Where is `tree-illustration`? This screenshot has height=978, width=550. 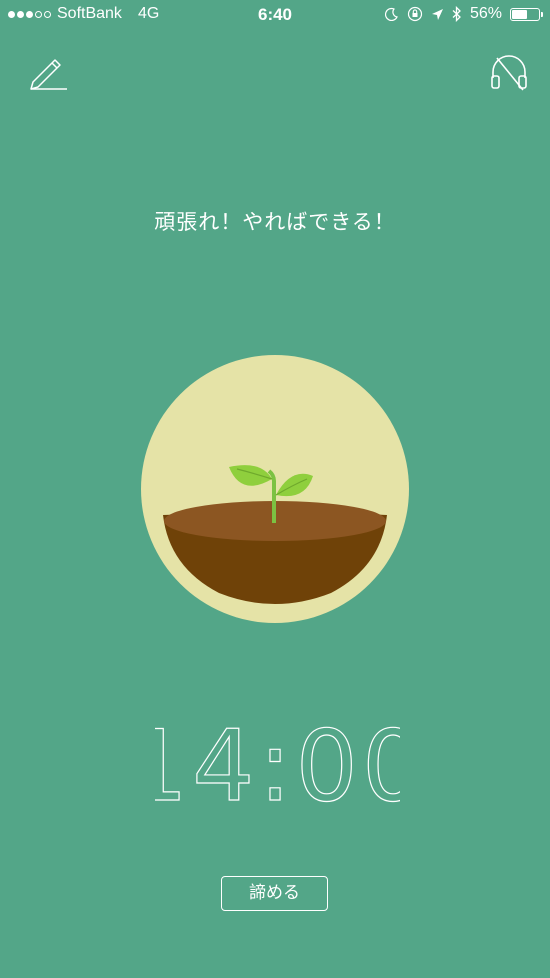
tree-illustration is located at coordinates (275, 489).